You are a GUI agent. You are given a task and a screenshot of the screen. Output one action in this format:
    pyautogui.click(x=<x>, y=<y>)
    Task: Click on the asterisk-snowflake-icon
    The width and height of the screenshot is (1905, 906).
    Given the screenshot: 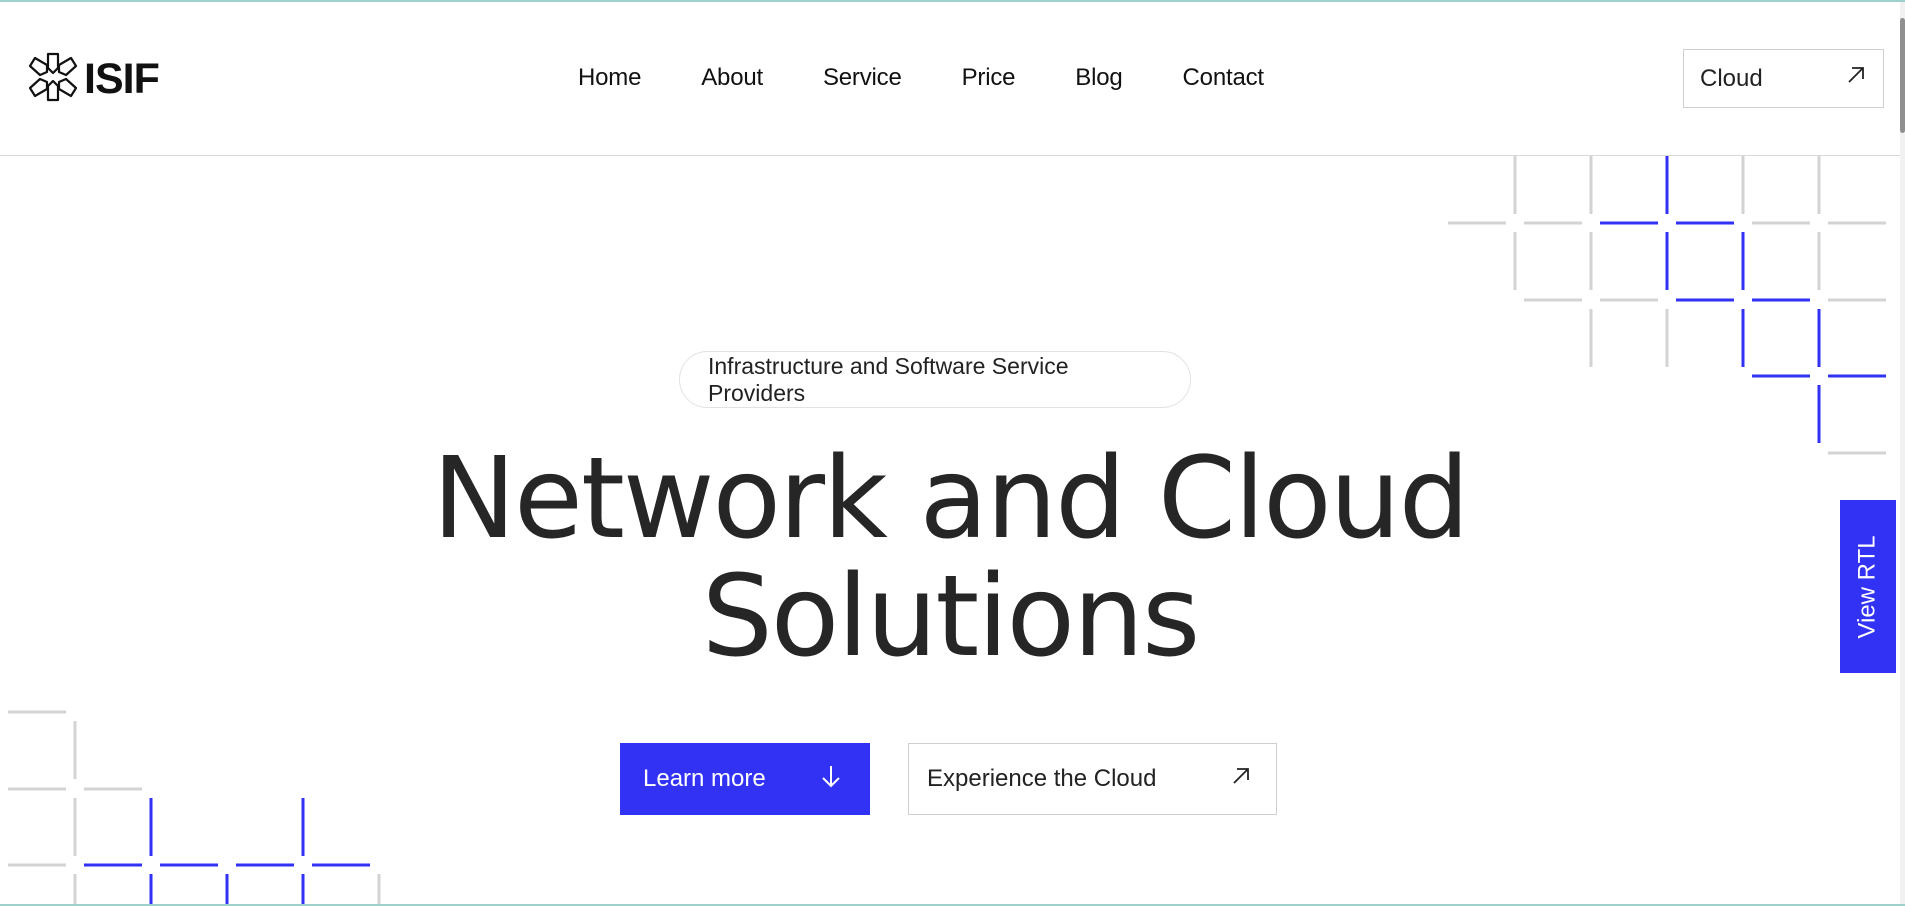 What is the action you would take?
    pyautogui.click(x=53, y=79)
    